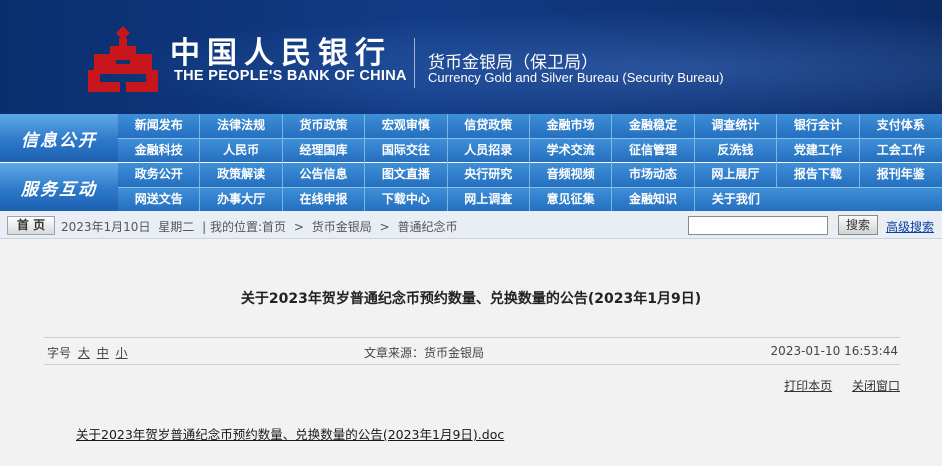  Describe the element at coordinates (414, 63) in the screenshot. I see `header-divider` at that location.